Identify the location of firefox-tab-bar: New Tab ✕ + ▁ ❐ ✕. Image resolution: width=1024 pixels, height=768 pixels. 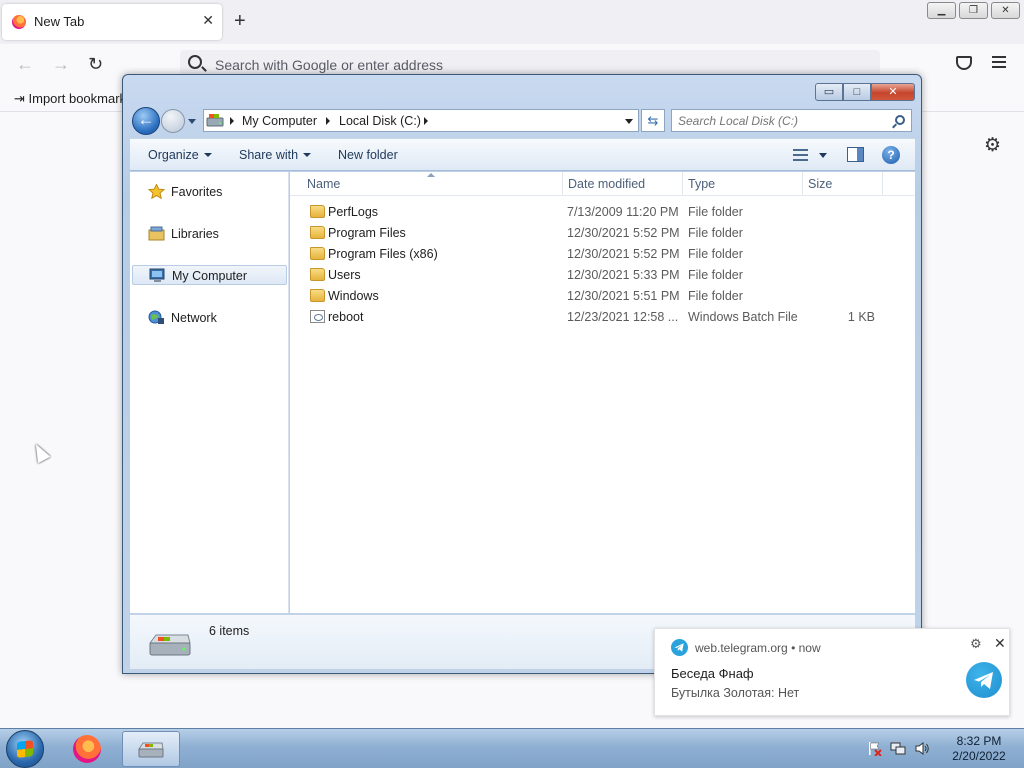
(512, 22).